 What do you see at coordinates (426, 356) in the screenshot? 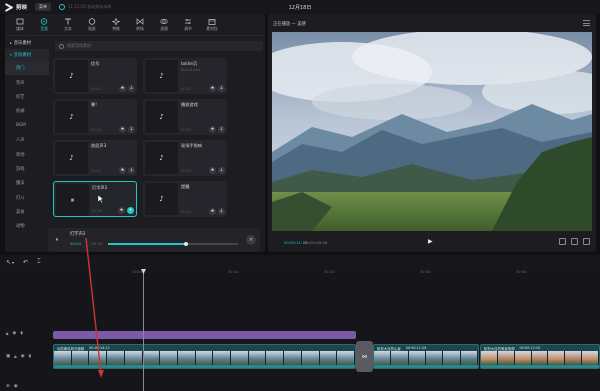
I see `video-clip: 航拍大自然山景 00:00:11:26` at bounding box center [426, 356].